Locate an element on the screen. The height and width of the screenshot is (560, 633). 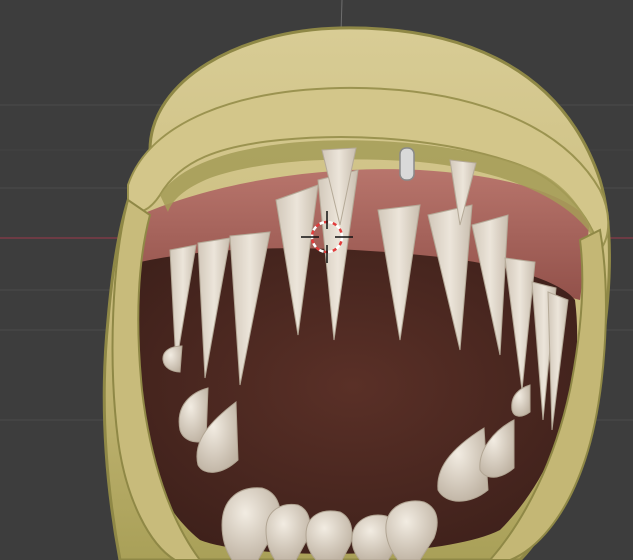
pin-object is located at coordinates (407, 164).